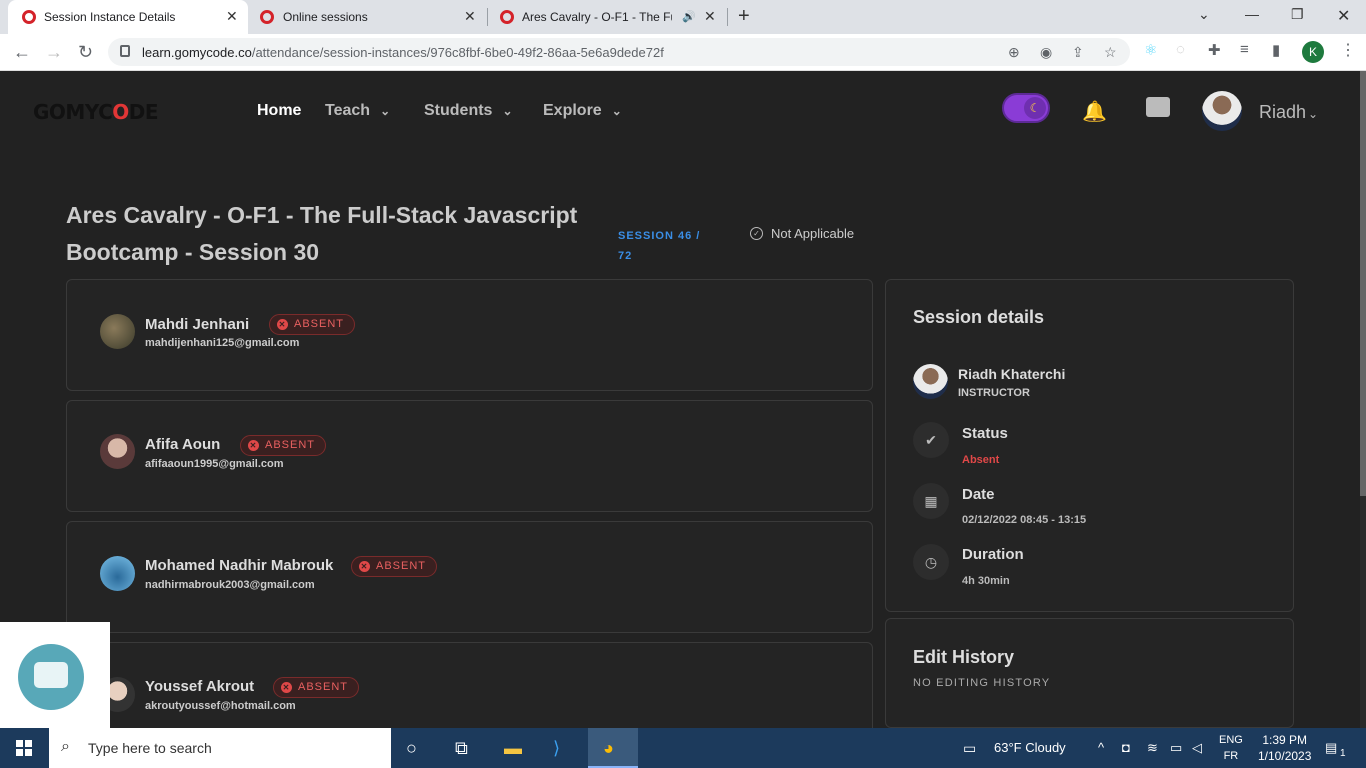 This screenshot has width=1366, height=768. Describe the element at coordinates (613, 748) in the screenshot. I see `chrome-taskbar-icon: ◕` at that location.